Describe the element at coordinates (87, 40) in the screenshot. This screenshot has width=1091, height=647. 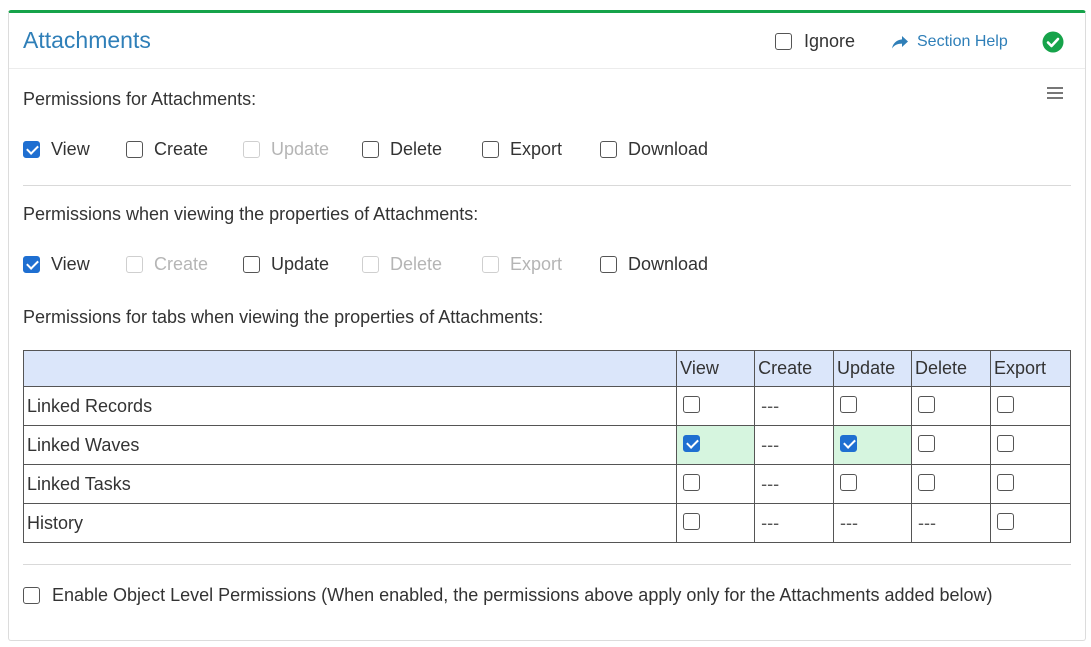
I see `panel-title: Attachments` at that location.